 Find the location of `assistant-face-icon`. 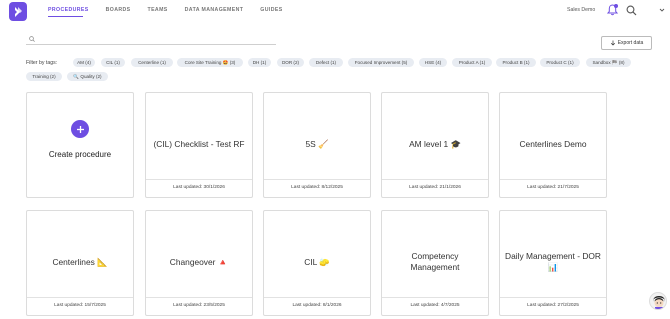

assistant-face-icon is located at coordinates (659, 302).